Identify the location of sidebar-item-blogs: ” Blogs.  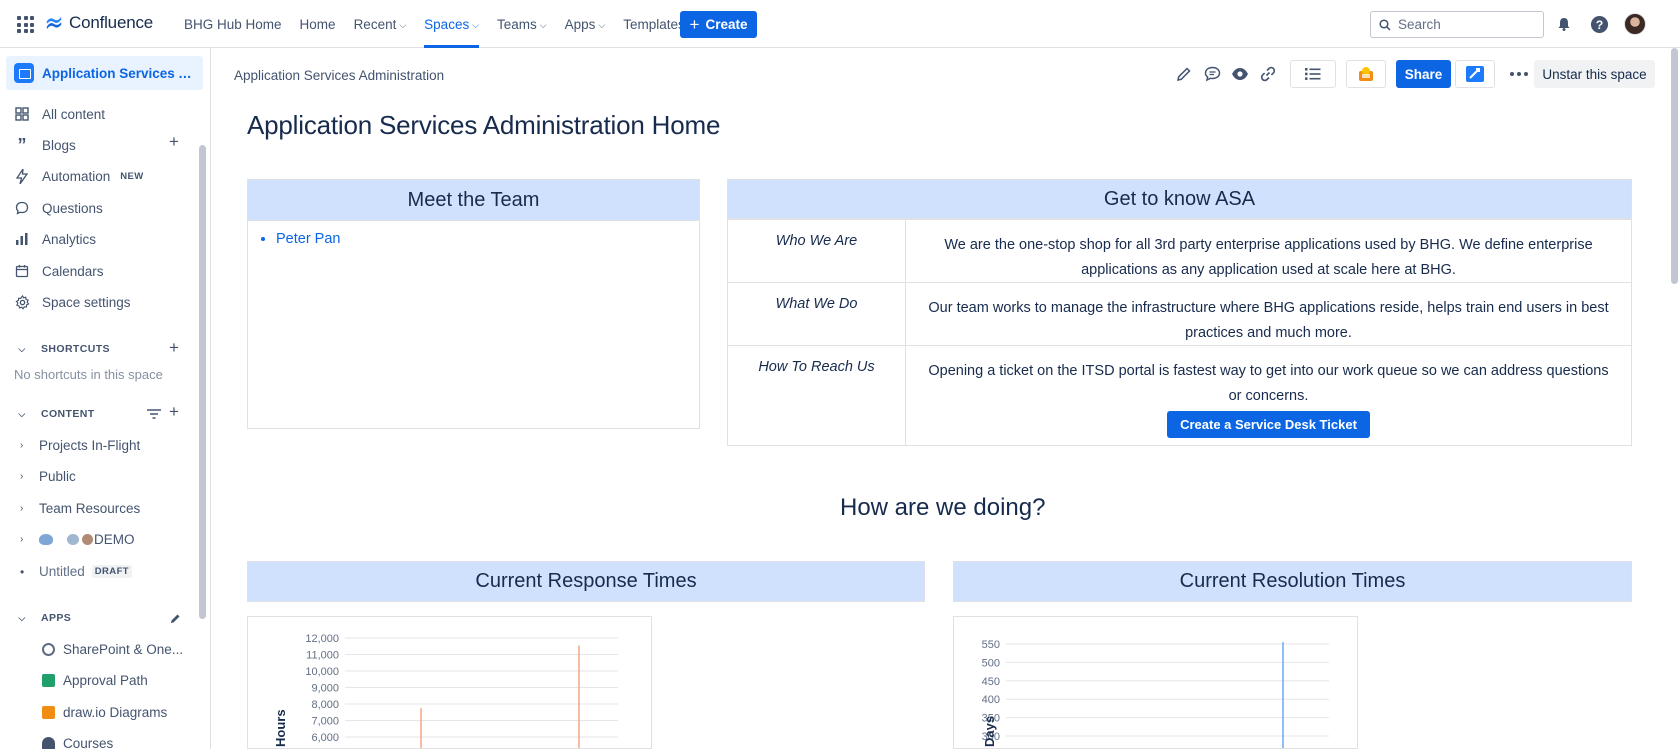
(45, 145).